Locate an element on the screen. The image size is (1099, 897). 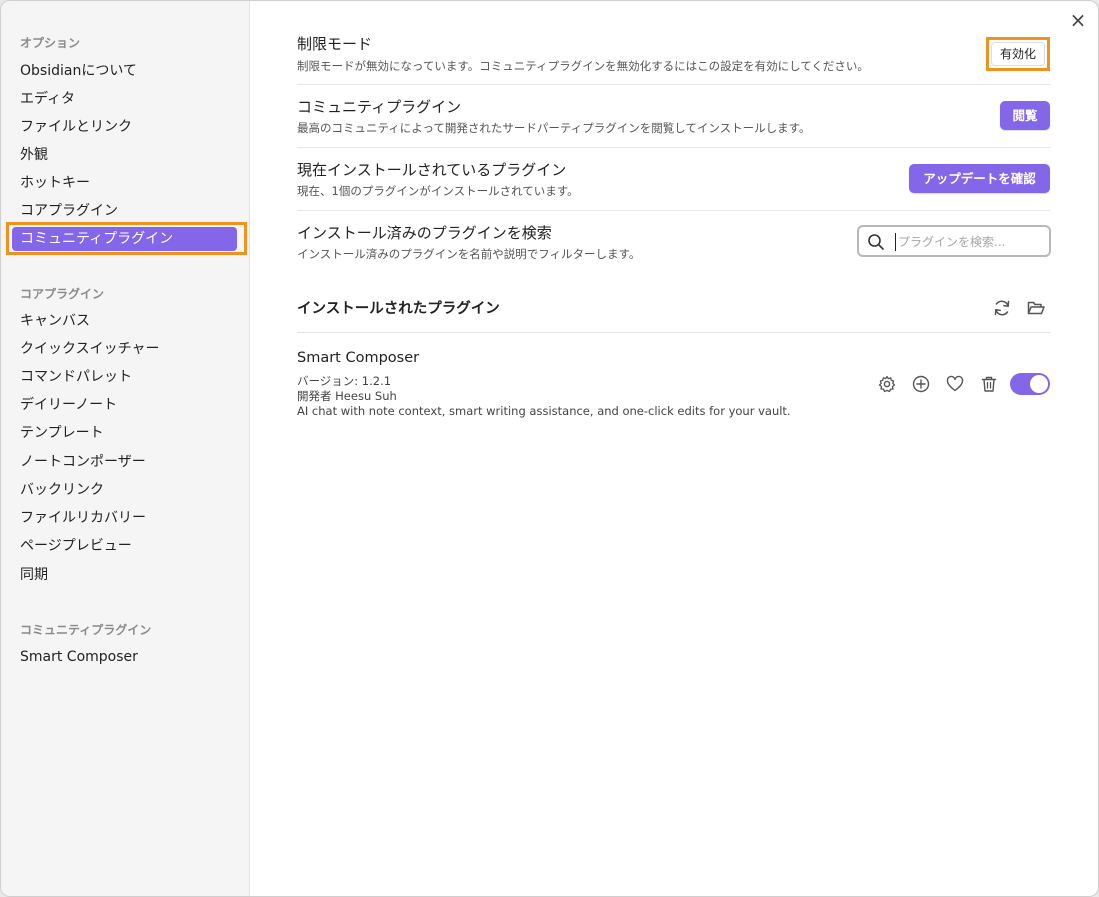
sidebar-heading-core-plugins: コアプラグイン is located at coordinates (62, 294).